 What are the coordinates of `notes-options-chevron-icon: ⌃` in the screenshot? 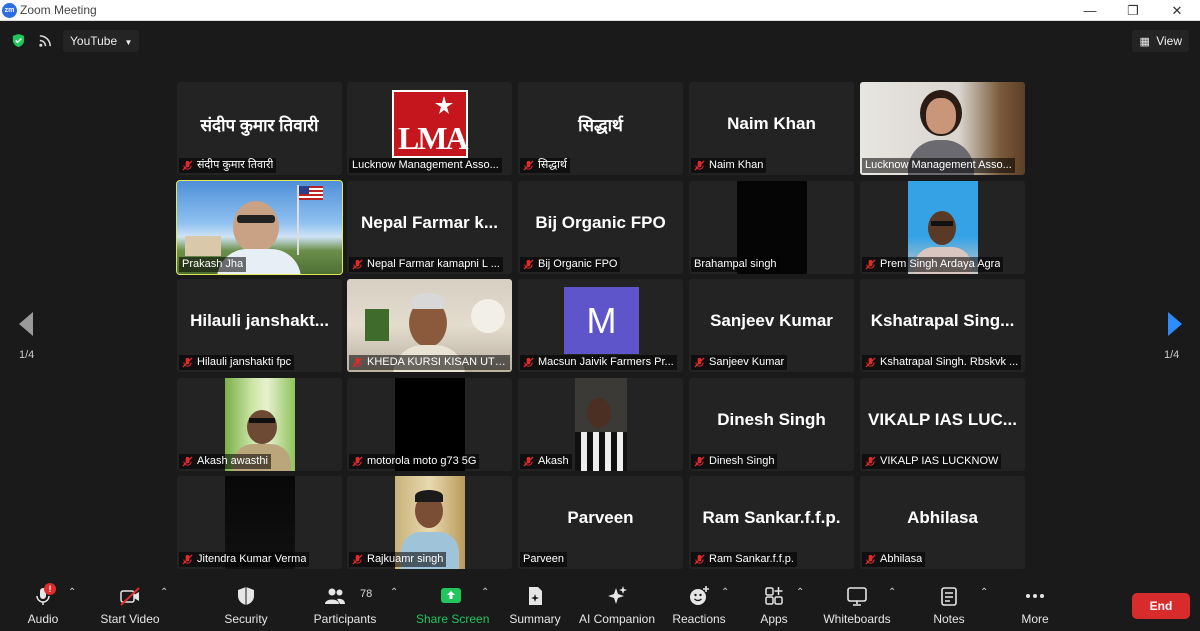 It's located at (984, 592).